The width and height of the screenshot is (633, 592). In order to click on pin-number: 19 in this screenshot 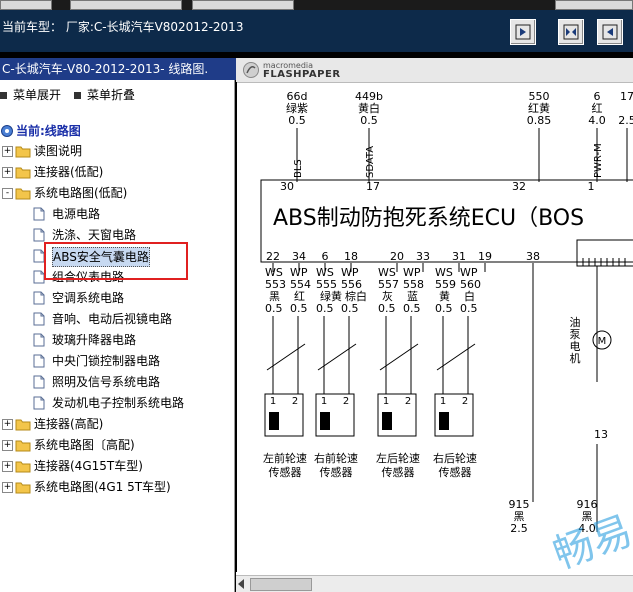, I will do `click(485, 256)`.